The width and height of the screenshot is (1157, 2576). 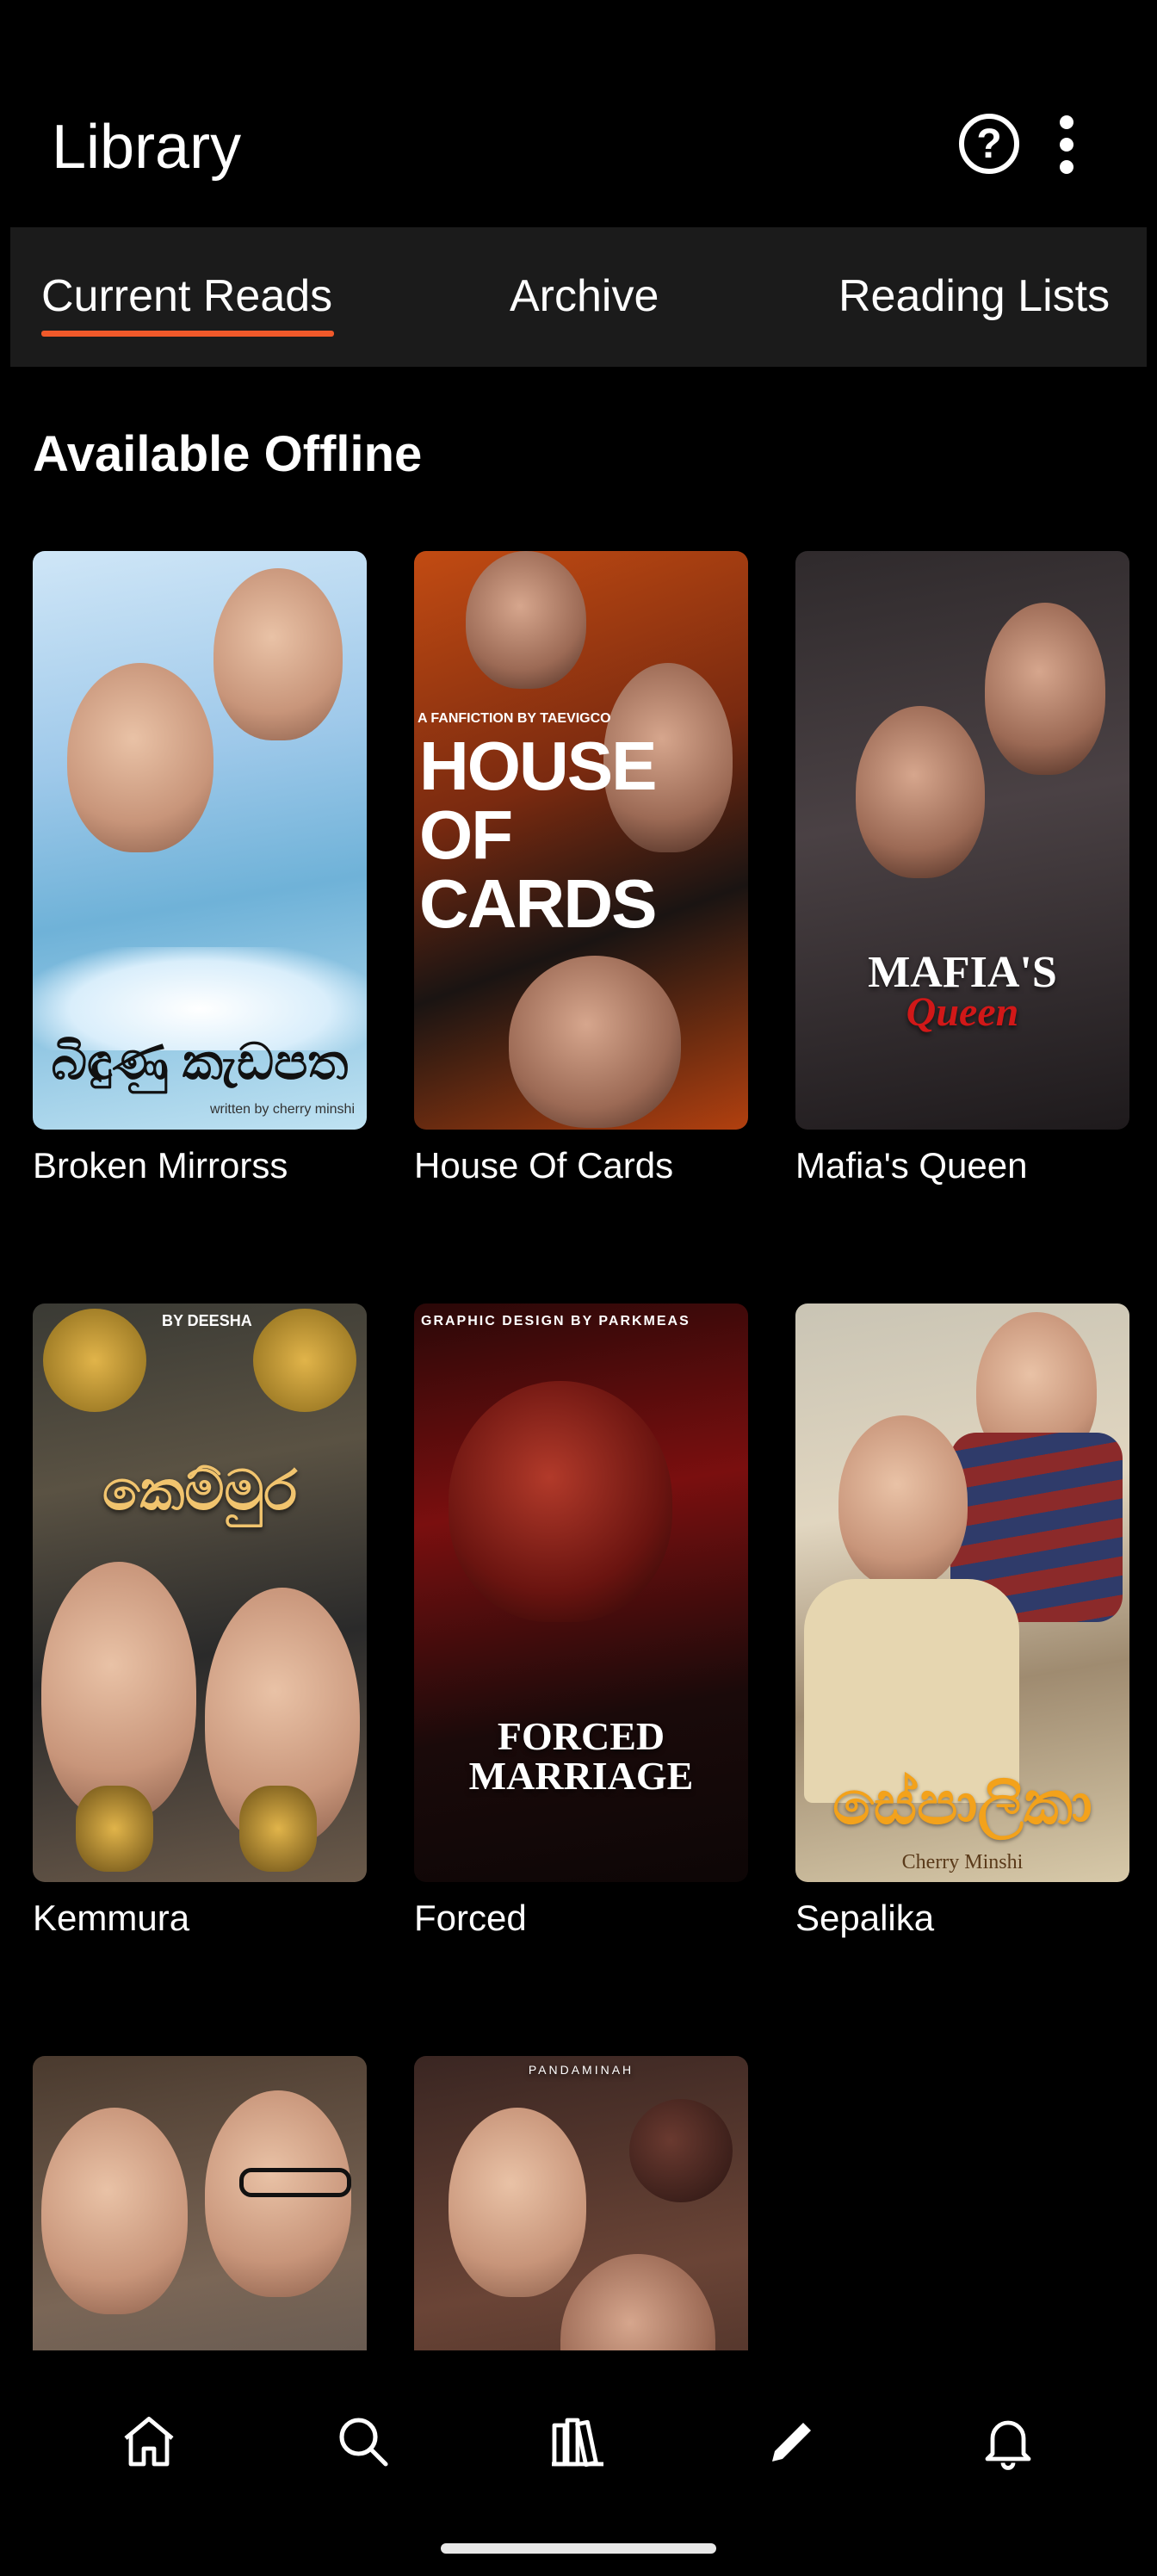 What do you see at coordinates (962, 840) in the screenshot?
I see `book-cover: MAFIA'S Queen` at bounding box center [962, 840].